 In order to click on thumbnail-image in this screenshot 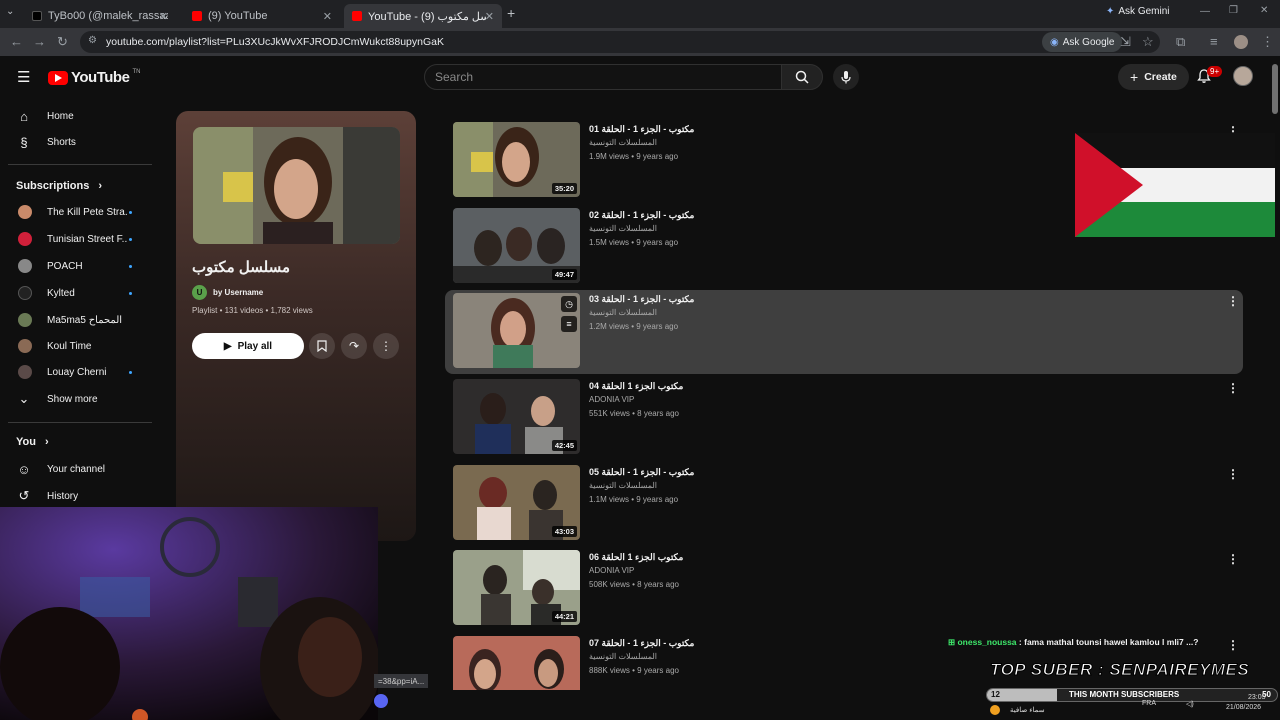, I will do `click(516, 663)`.